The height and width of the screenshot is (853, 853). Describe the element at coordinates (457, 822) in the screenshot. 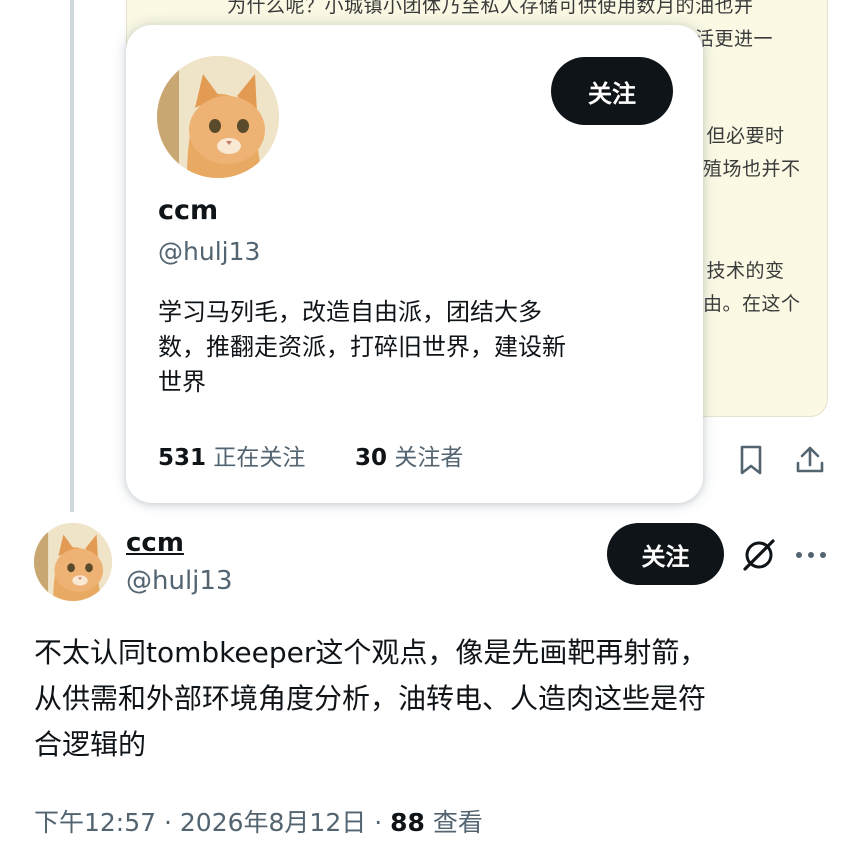

I see `views-label: 查看` at that location.